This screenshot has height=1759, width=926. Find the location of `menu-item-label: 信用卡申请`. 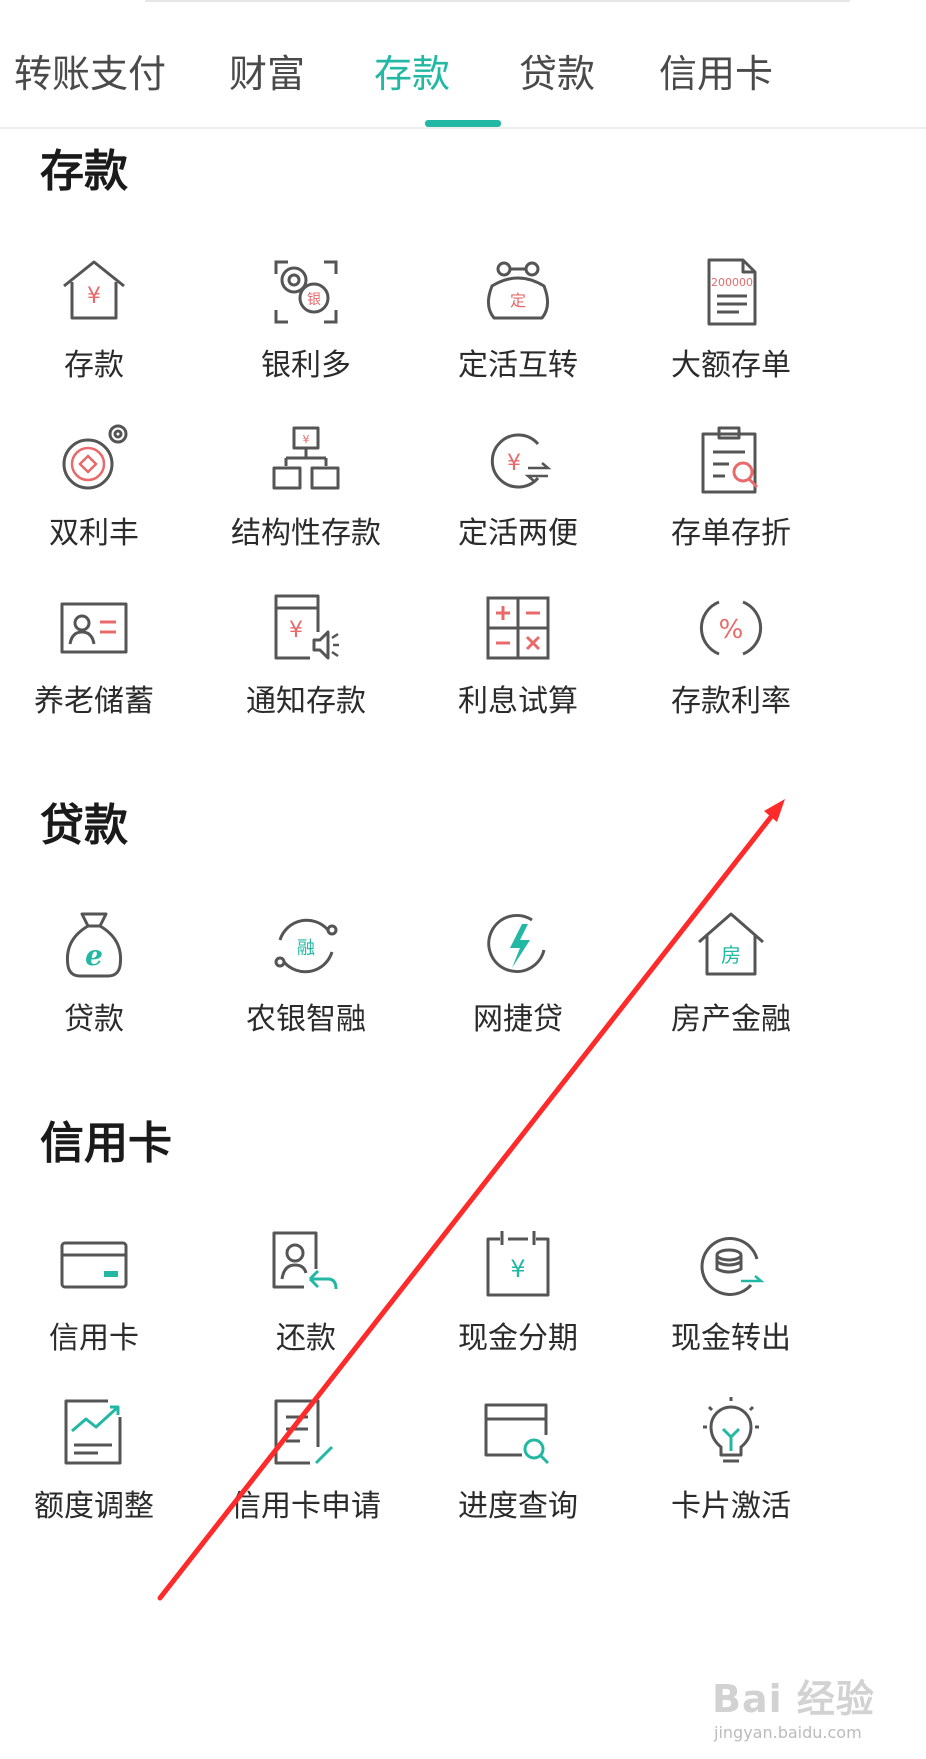

menu-item-label: 信用卡申请 is located at coordinates (306, 1506).